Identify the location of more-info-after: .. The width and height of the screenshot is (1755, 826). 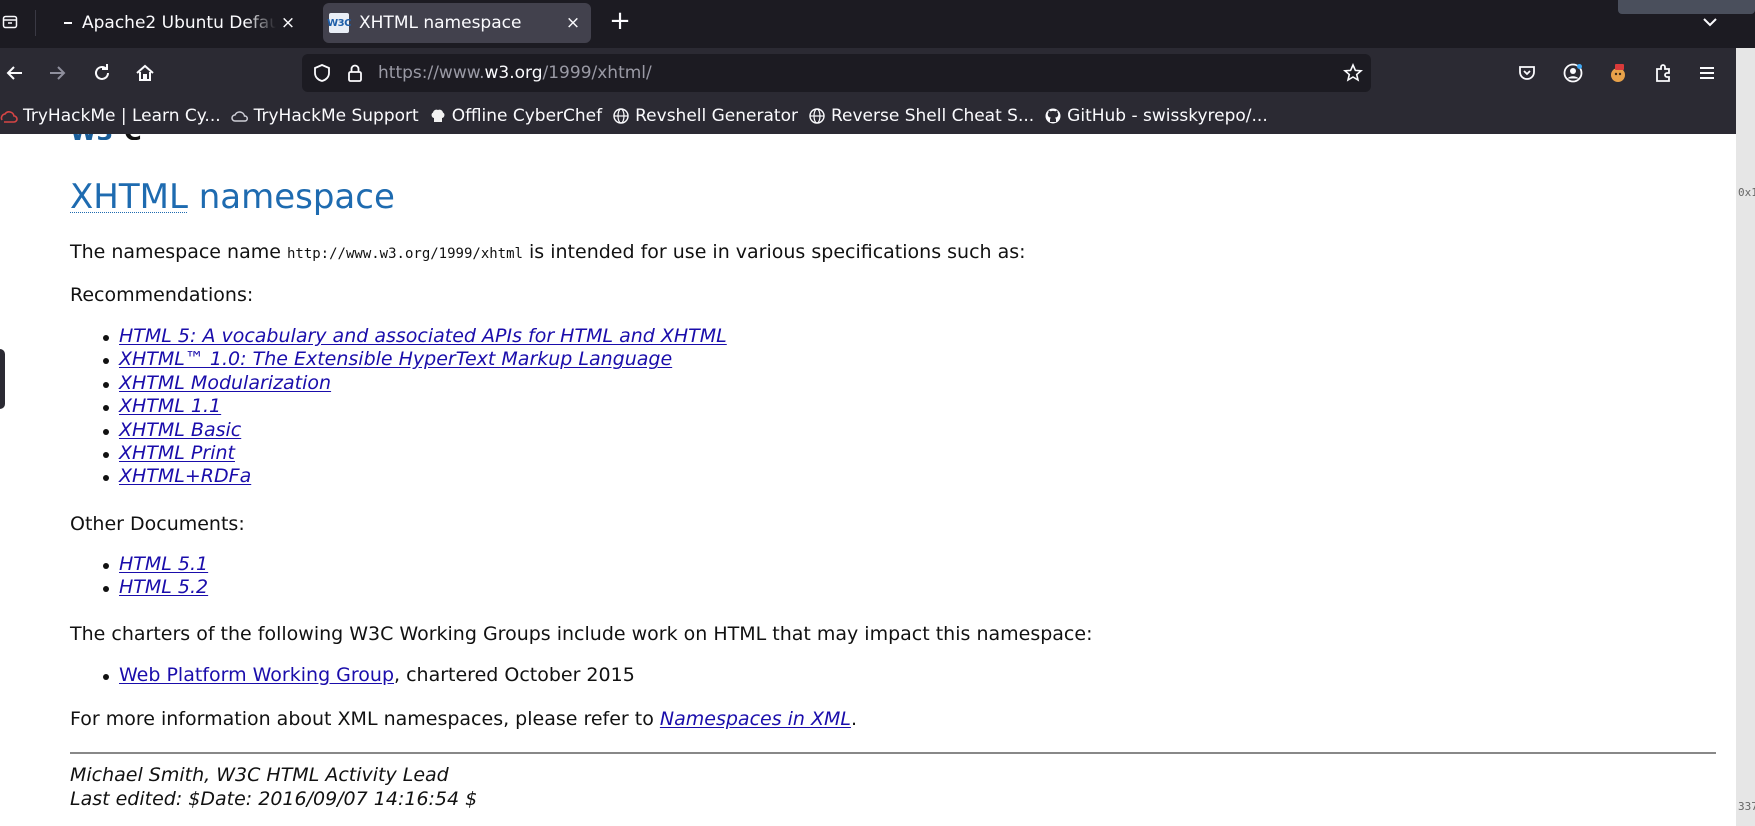
(854, 719).